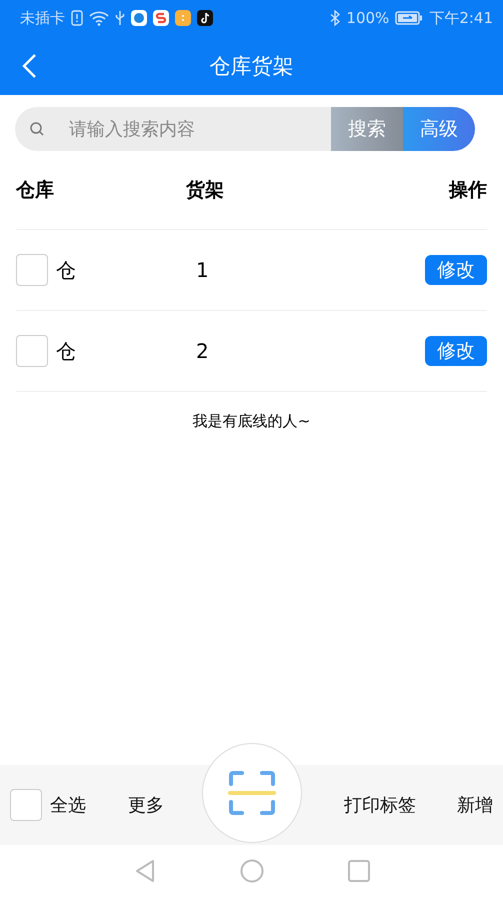 This screenshot has width=503, height=897. What do you see at coordinates (252, 66) in the screenshot?
I see `page-title: 仓库货架` at bounding box center [252, 66].